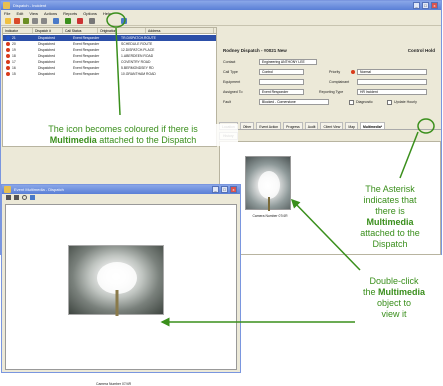  I want to click on viewer-caption: Camera Number 07/4R, so click(114, 384).